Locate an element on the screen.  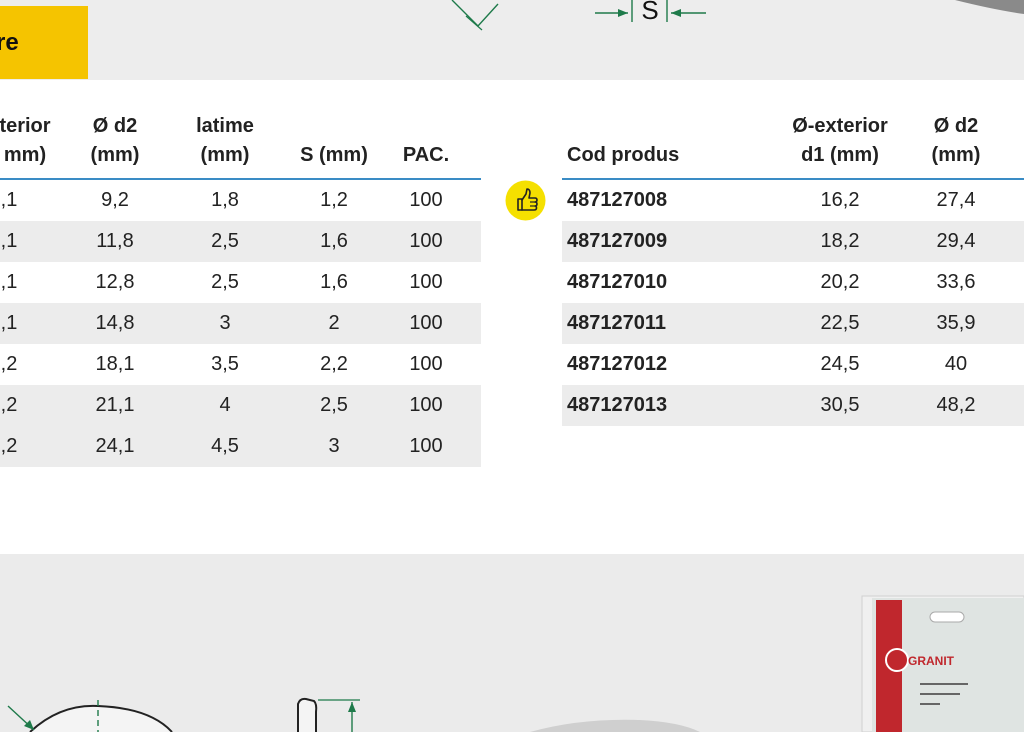
ring-outline is located at coordinates (101, 718).